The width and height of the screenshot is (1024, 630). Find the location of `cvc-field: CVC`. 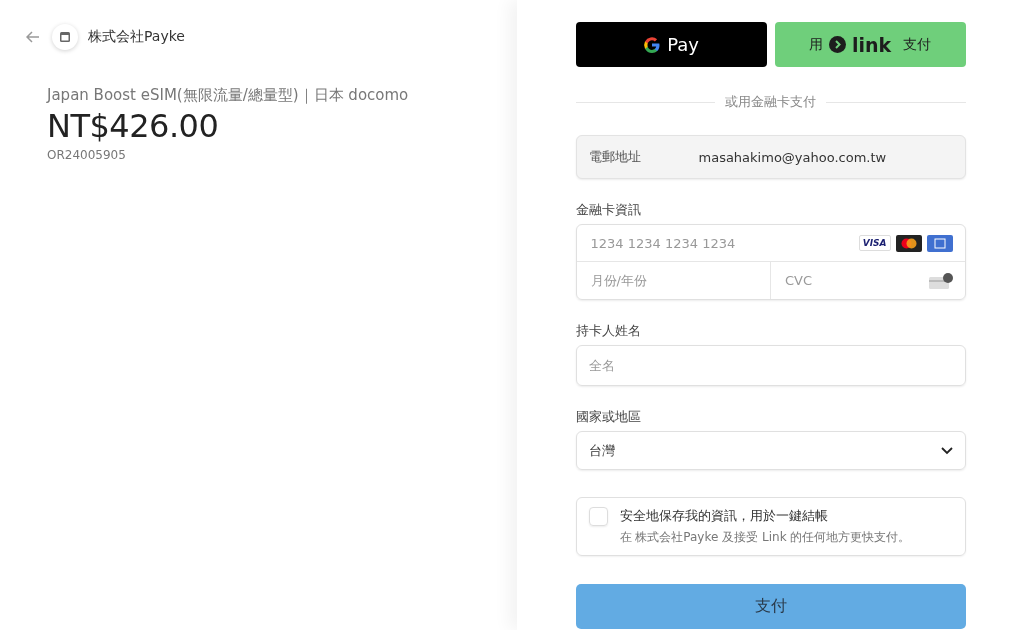

cvc-field: CVC is located at coordinates (856, 280).